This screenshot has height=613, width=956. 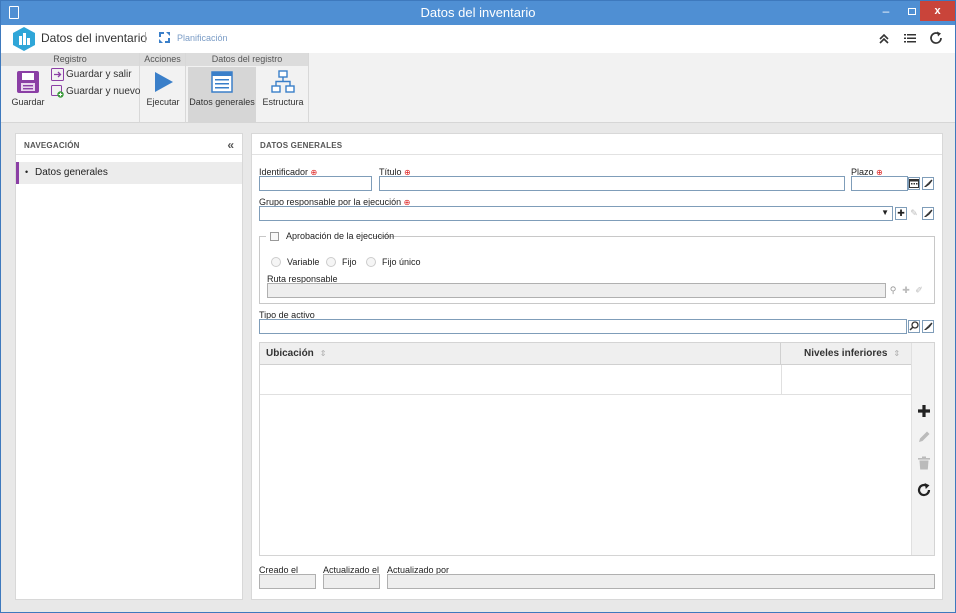 I want to click on pencil-icon: ✎, so click(x=914, y=213).